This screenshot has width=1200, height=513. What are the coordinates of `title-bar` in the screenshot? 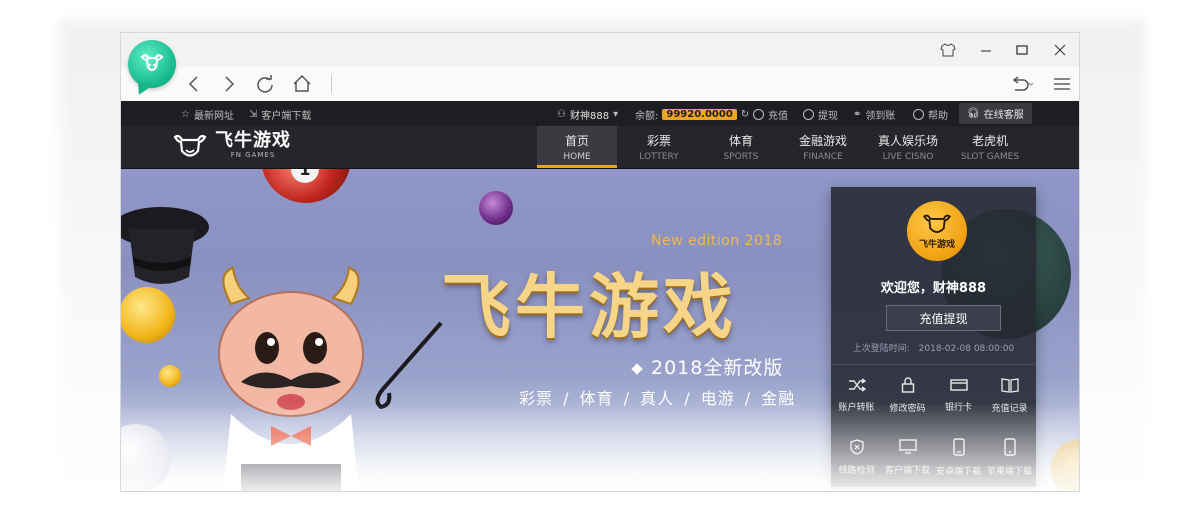 It's located at (600, 50).